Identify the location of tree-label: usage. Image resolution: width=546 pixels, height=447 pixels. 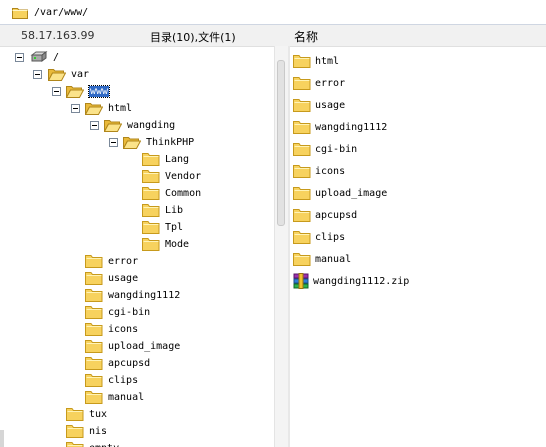
(123, 278).